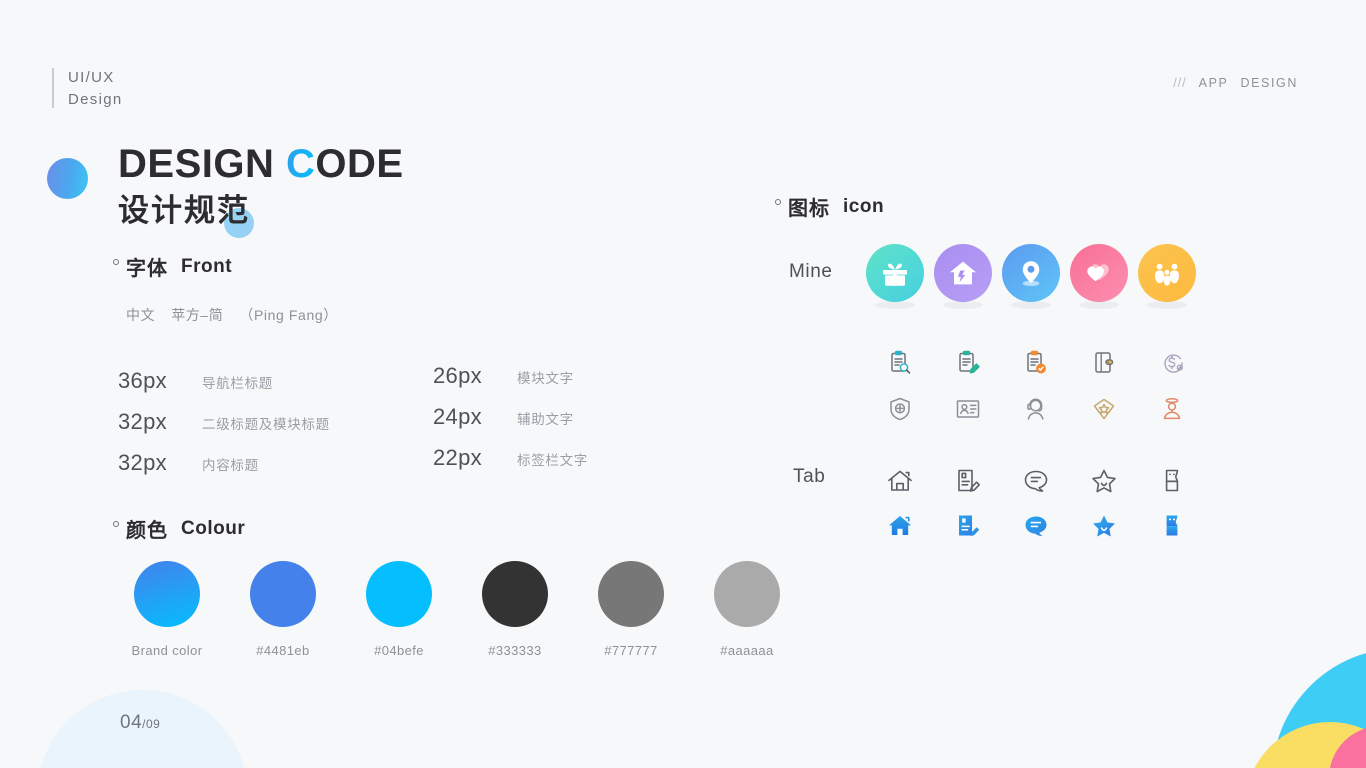  I want to click on home-bolt-icon, so click(963, 276).